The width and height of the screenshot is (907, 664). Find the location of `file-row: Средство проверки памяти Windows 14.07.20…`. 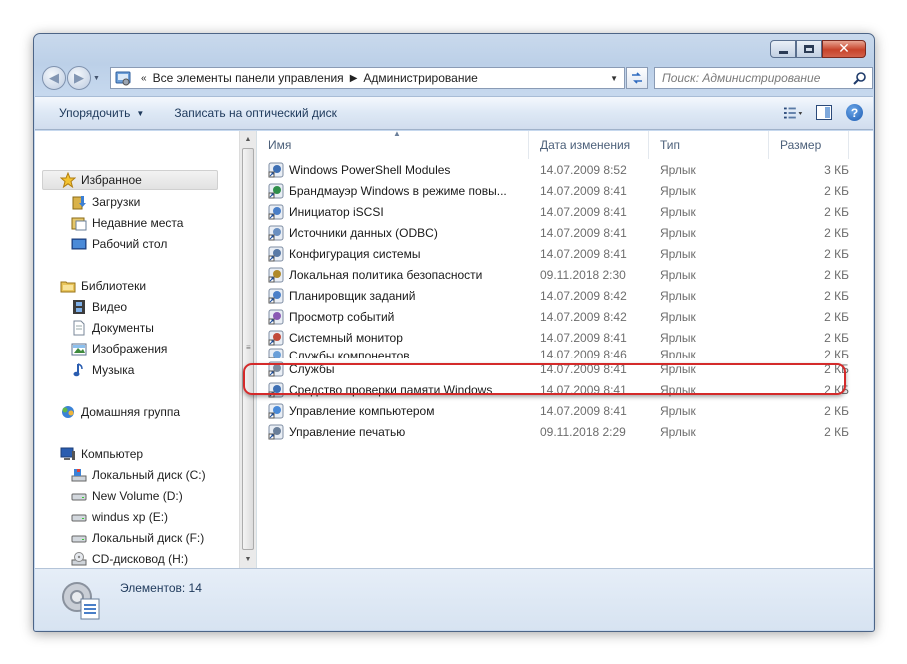

file-row: Средство проверки памяти Windows 14.07.20… is located at coordinates (565, 389).